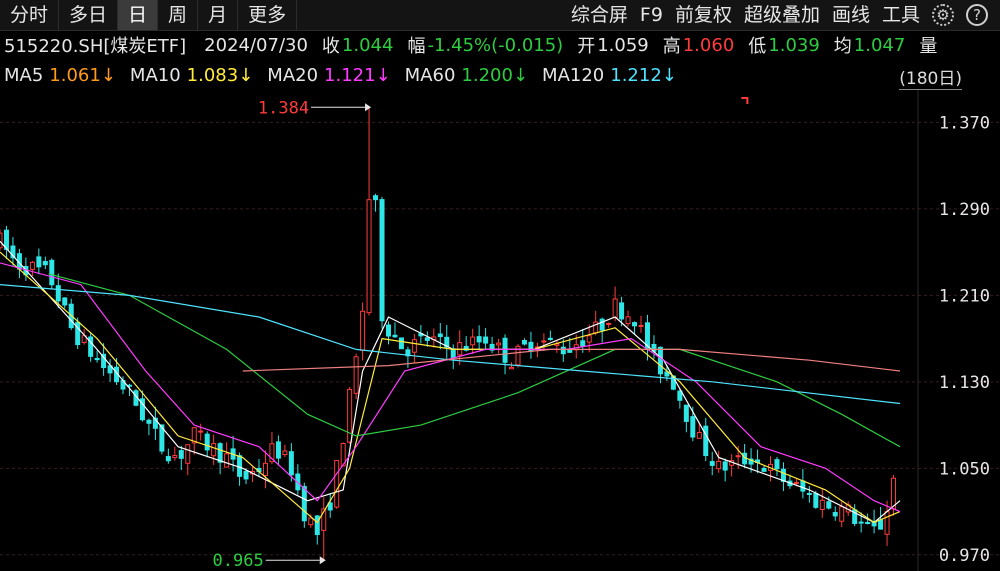  I want to click on tool-button-3: 超级叠加, so click(782, 15).